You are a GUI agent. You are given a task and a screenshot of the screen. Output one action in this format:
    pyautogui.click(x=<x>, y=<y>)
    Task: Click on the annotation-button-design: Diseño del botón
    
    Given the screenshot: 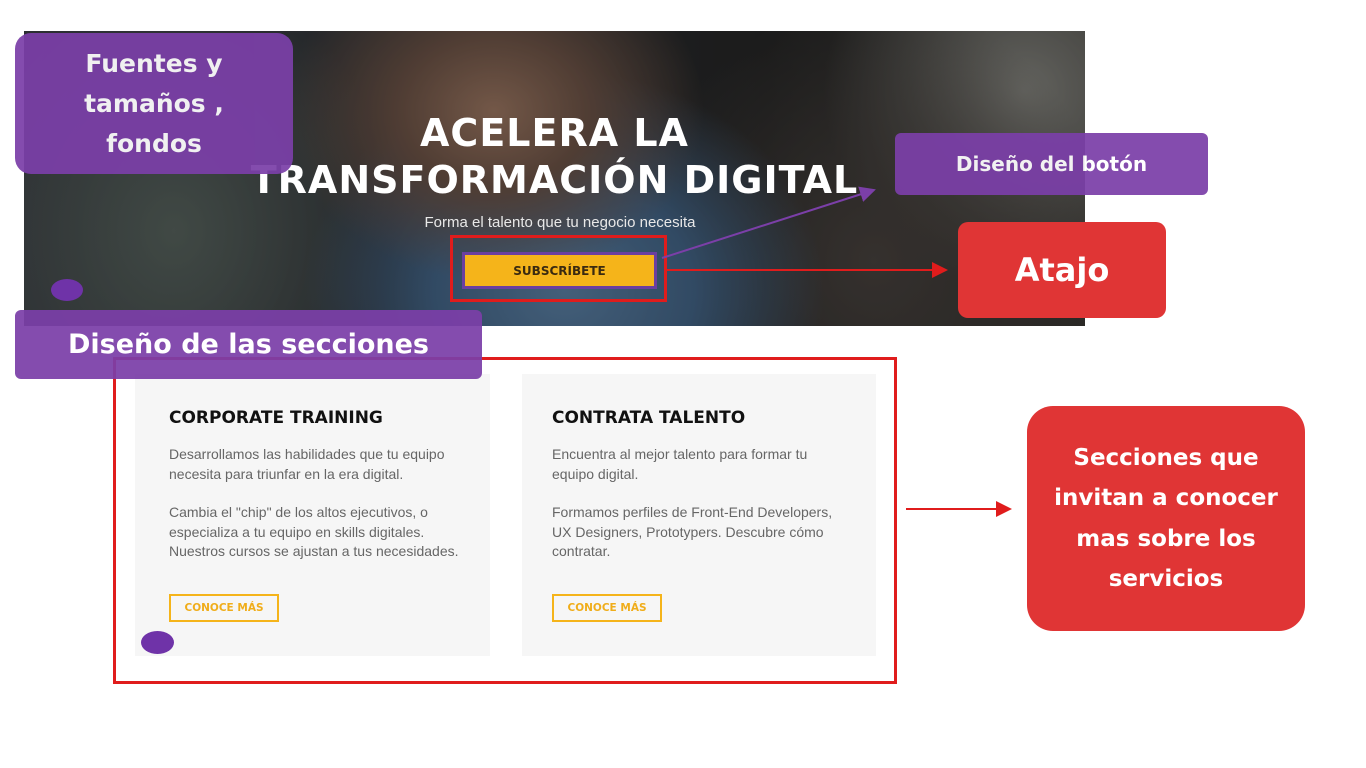 What is the action you would take?
    pyautogui.click(x=1051, y=164)
    